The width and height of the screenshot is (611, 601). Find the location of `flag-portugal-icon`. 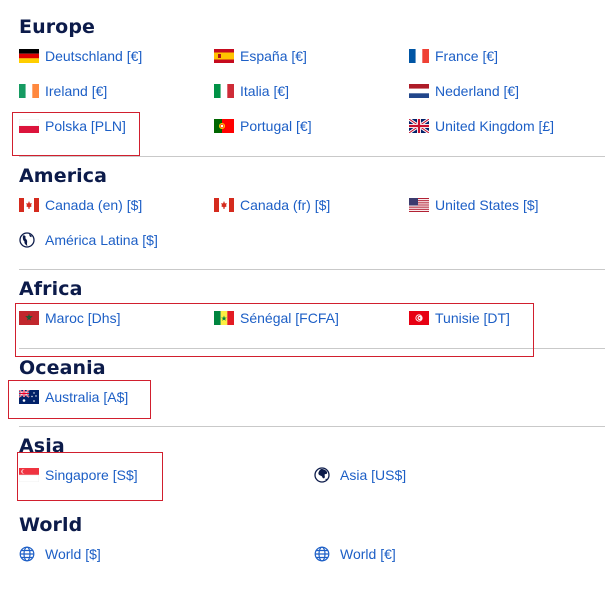

flag-portugal-icon is located at coordinates (224, 126).